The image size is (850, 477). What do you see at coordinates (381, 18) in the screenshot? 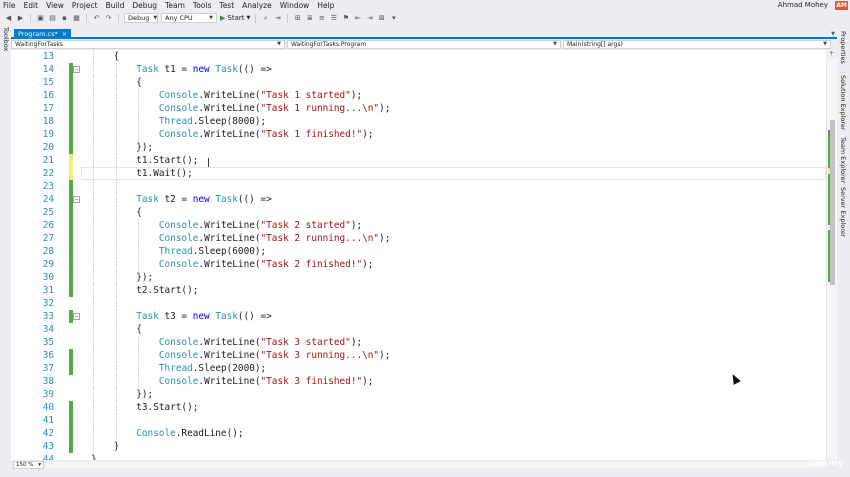
I see `clear-bookmarks-icon: ⊠` at bounding box center [381, 18].